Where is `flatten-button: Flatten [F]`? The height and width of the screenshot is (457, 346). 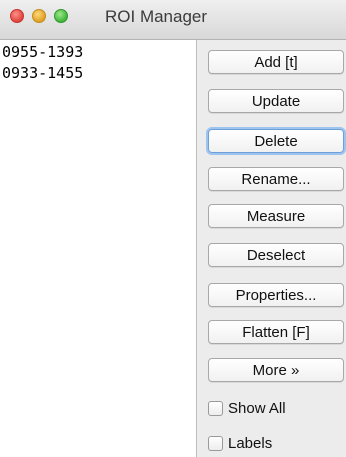 flatten-button: Flatten [F] is located at coordinates (276, 332).